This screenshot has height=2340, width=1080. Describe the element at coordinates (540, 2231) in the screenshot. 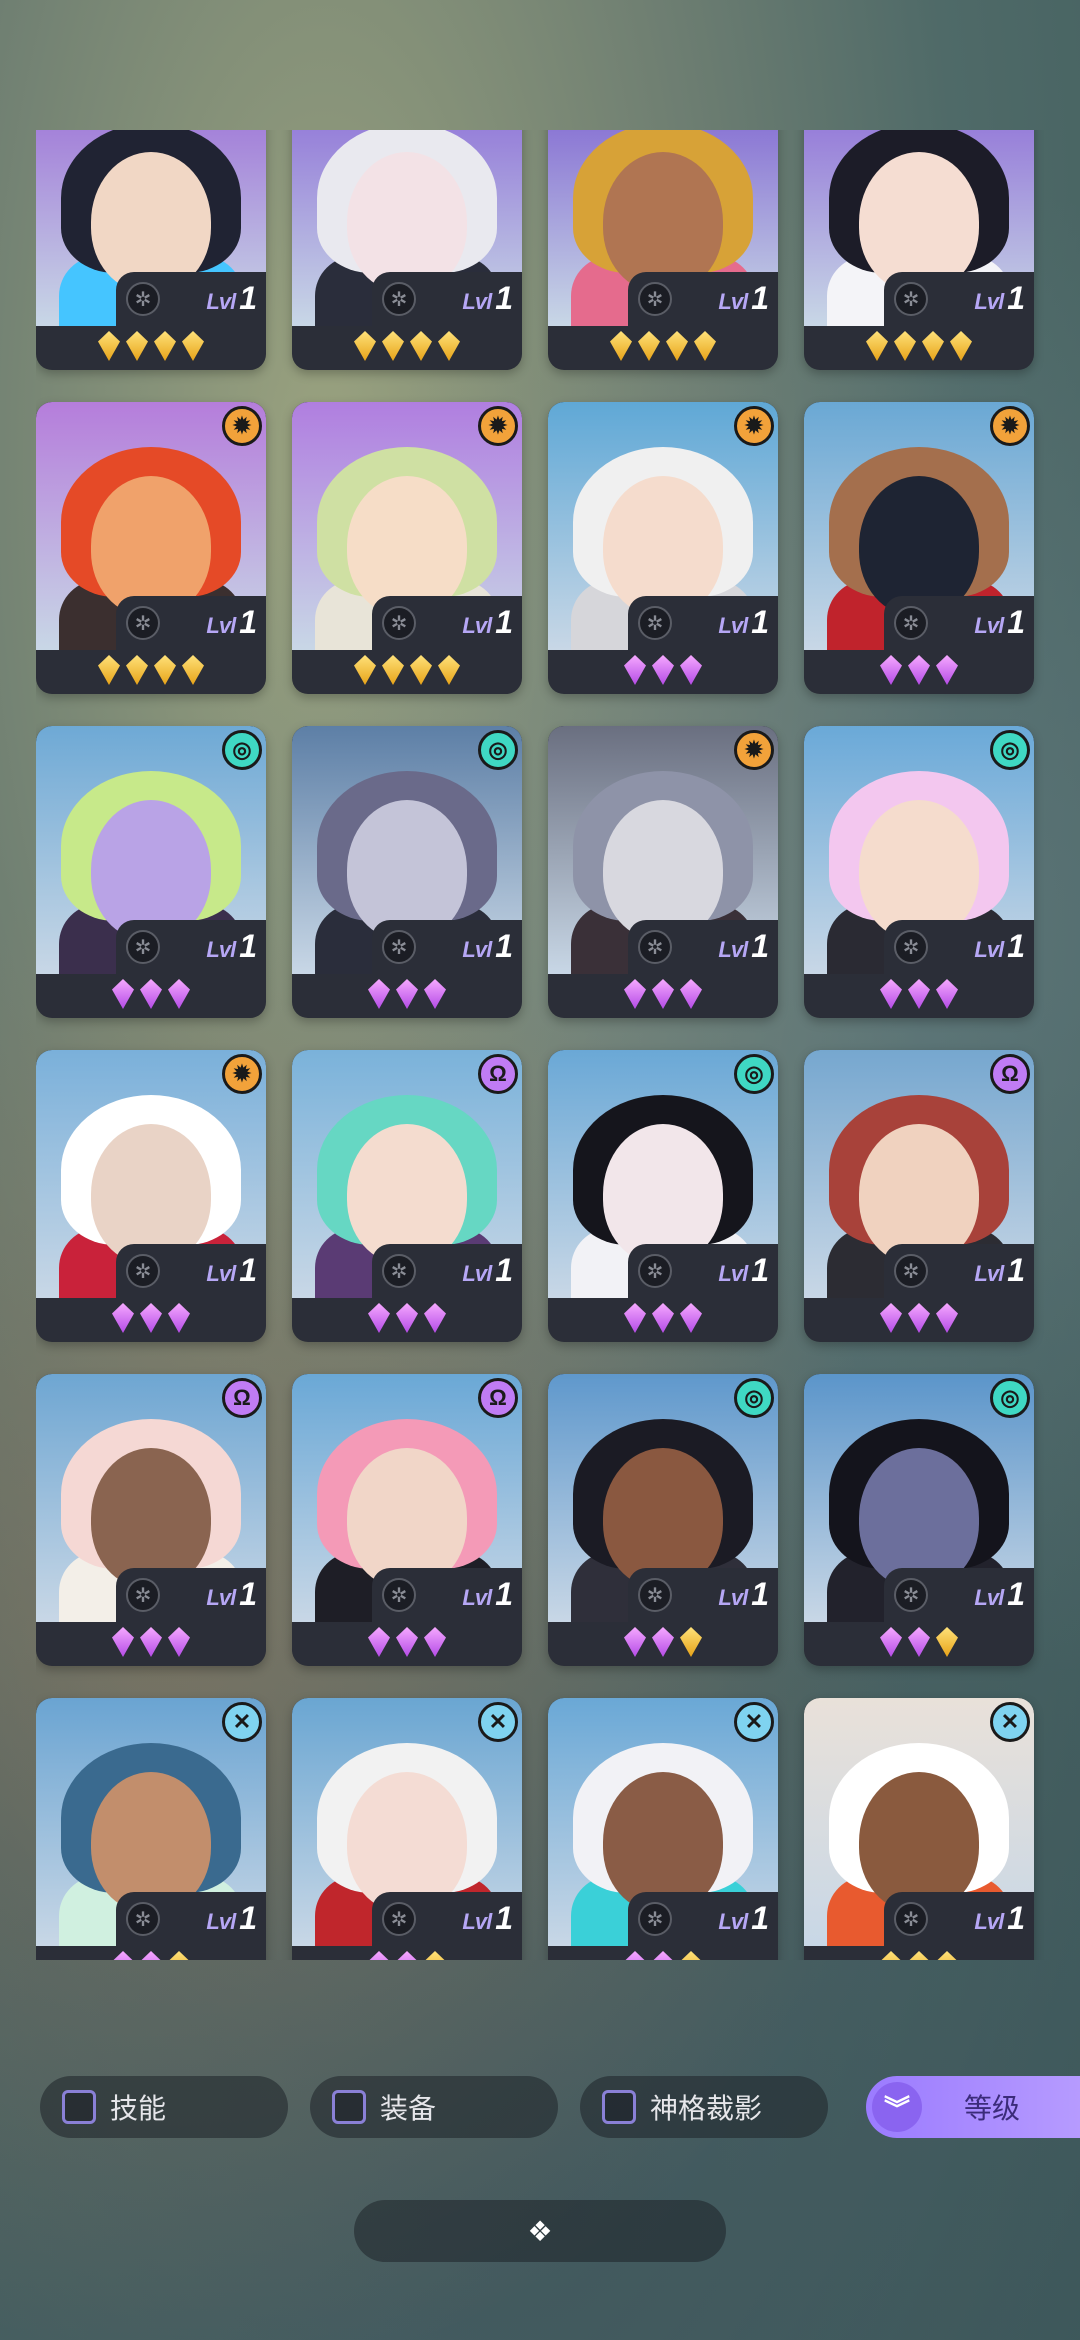

I see `collapse-button: ❖` at that location.